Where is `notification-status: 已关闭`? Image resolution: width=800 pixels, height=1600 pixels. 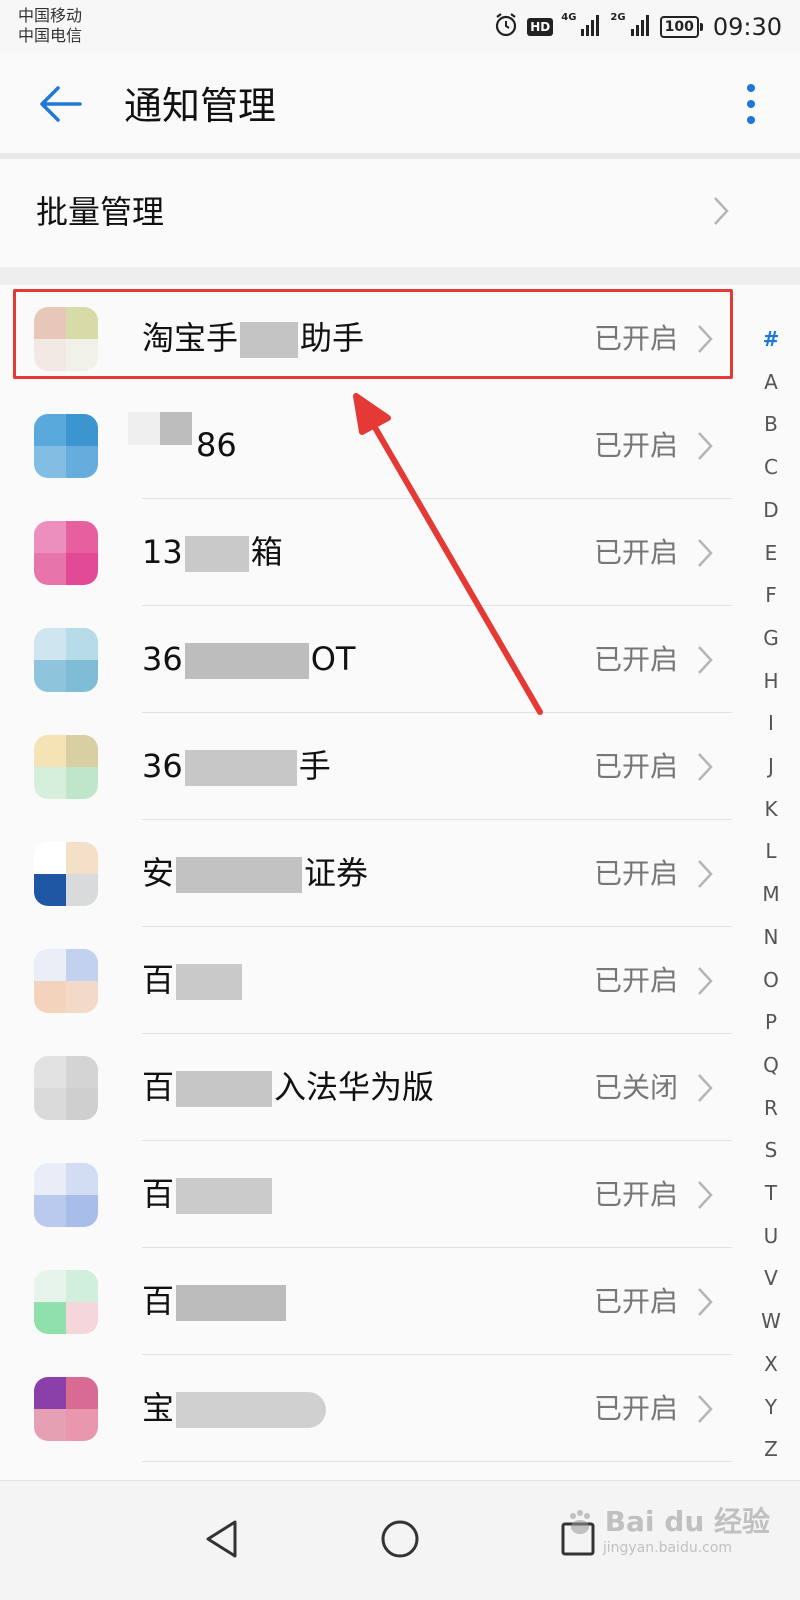 notification-status: 已关闭 is located at coordinates (635, 1087).